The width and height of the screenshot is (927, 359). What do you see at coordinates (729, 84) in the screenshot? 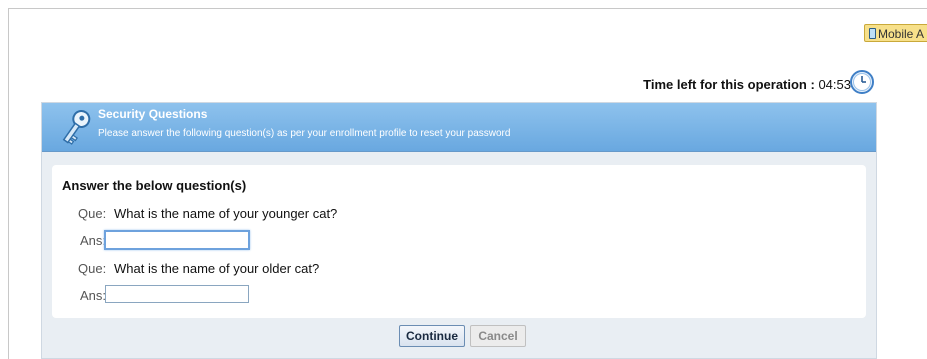
I see `time-left-label: Time left for this operation :` at bounding box center [729, 84].